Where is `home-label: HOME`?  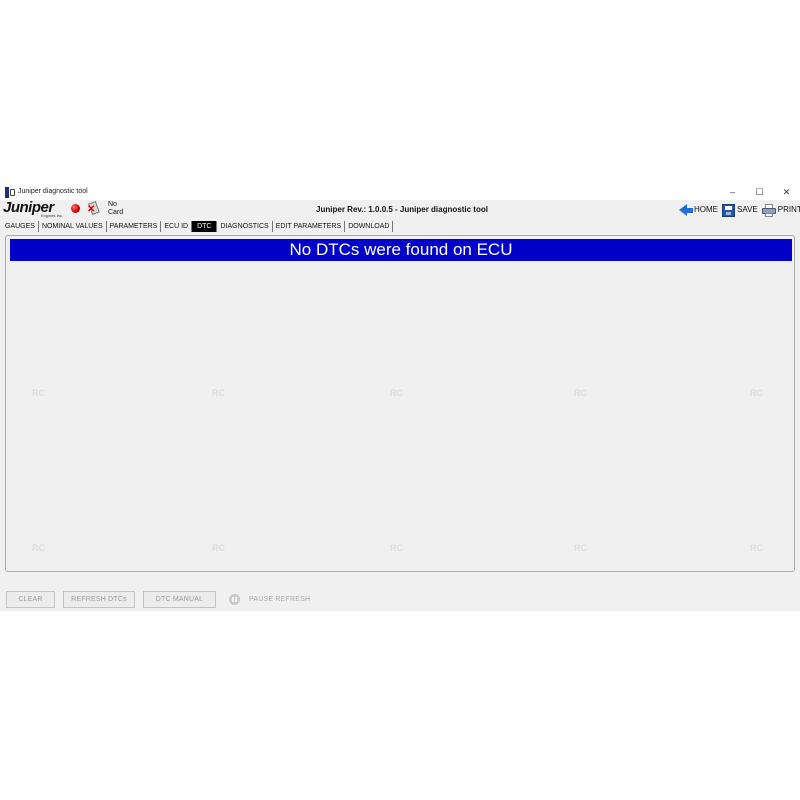 home-label: HOME is located at coordinates (706, 209).